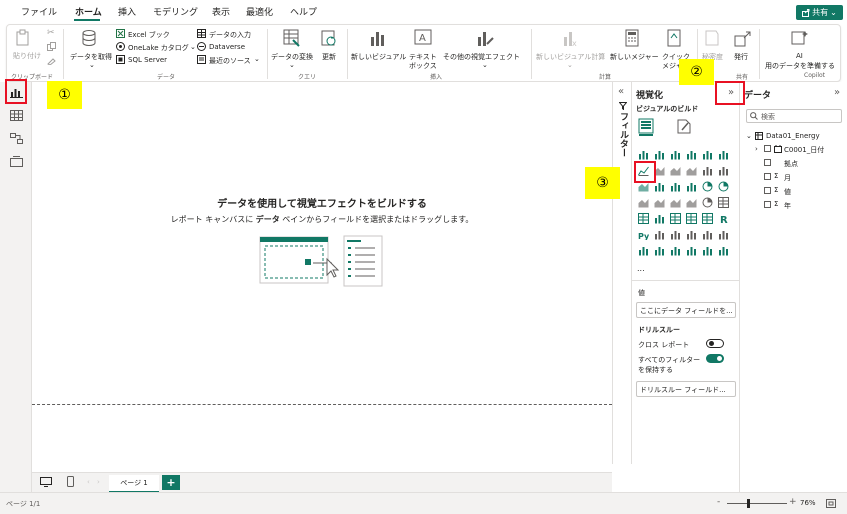 The width and height of the screenshot is (847, 514). What do you see at coordinates (723, 154) in the screenshot?
I see `100-column-icon` at bounding box center [723, 154].